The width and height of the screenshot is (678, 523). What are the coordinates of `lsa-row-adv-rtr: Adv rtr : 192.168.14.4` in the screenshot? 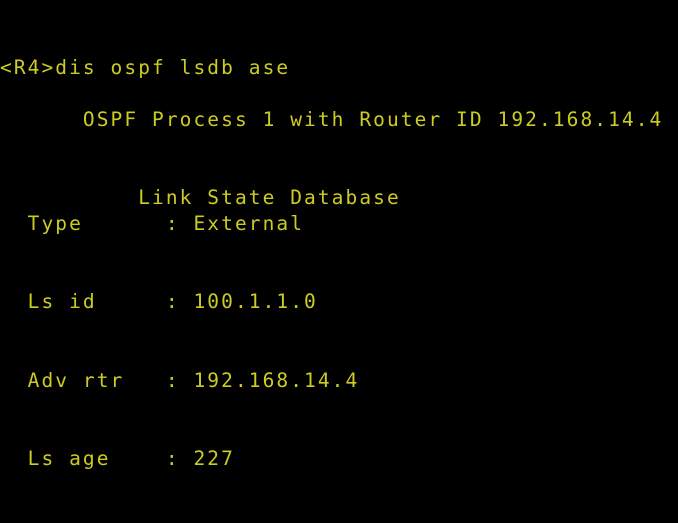 It's located at (180, 380).